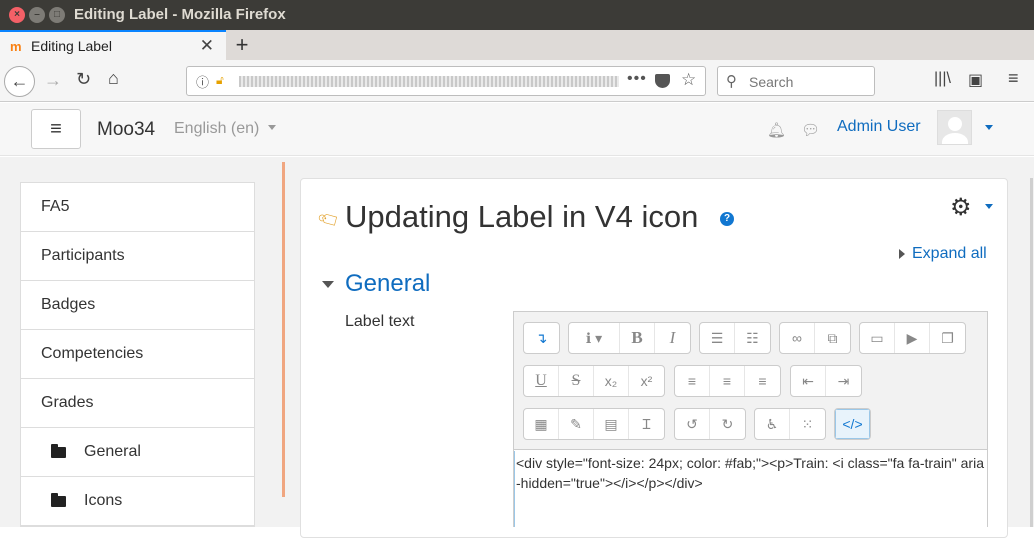 The height and width of the screenshot is (538, 1034). What do you see at coordinates (796, 81) in the screenshot?
I see `search-input: ⚲ Search` at bounding box center [796, 81].